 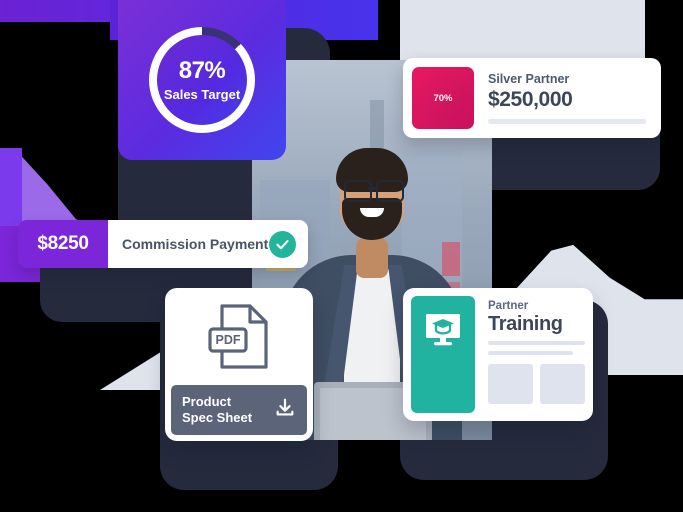 I want to click on sales-target-percent: 87%, so click(x=202, y=70).